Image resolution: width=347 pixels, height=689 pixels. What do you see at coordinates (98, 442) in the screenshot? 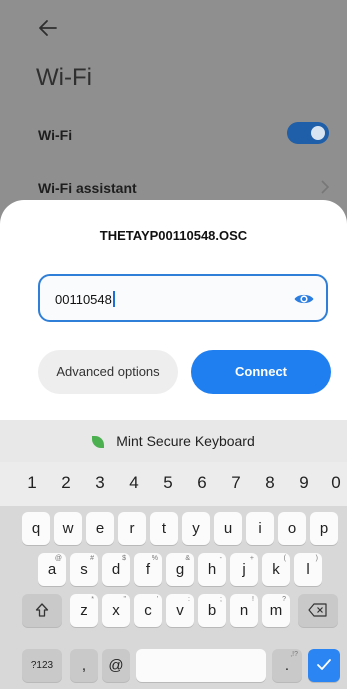
I see `leaf-logo-icon` at bounding box center [98, 442].